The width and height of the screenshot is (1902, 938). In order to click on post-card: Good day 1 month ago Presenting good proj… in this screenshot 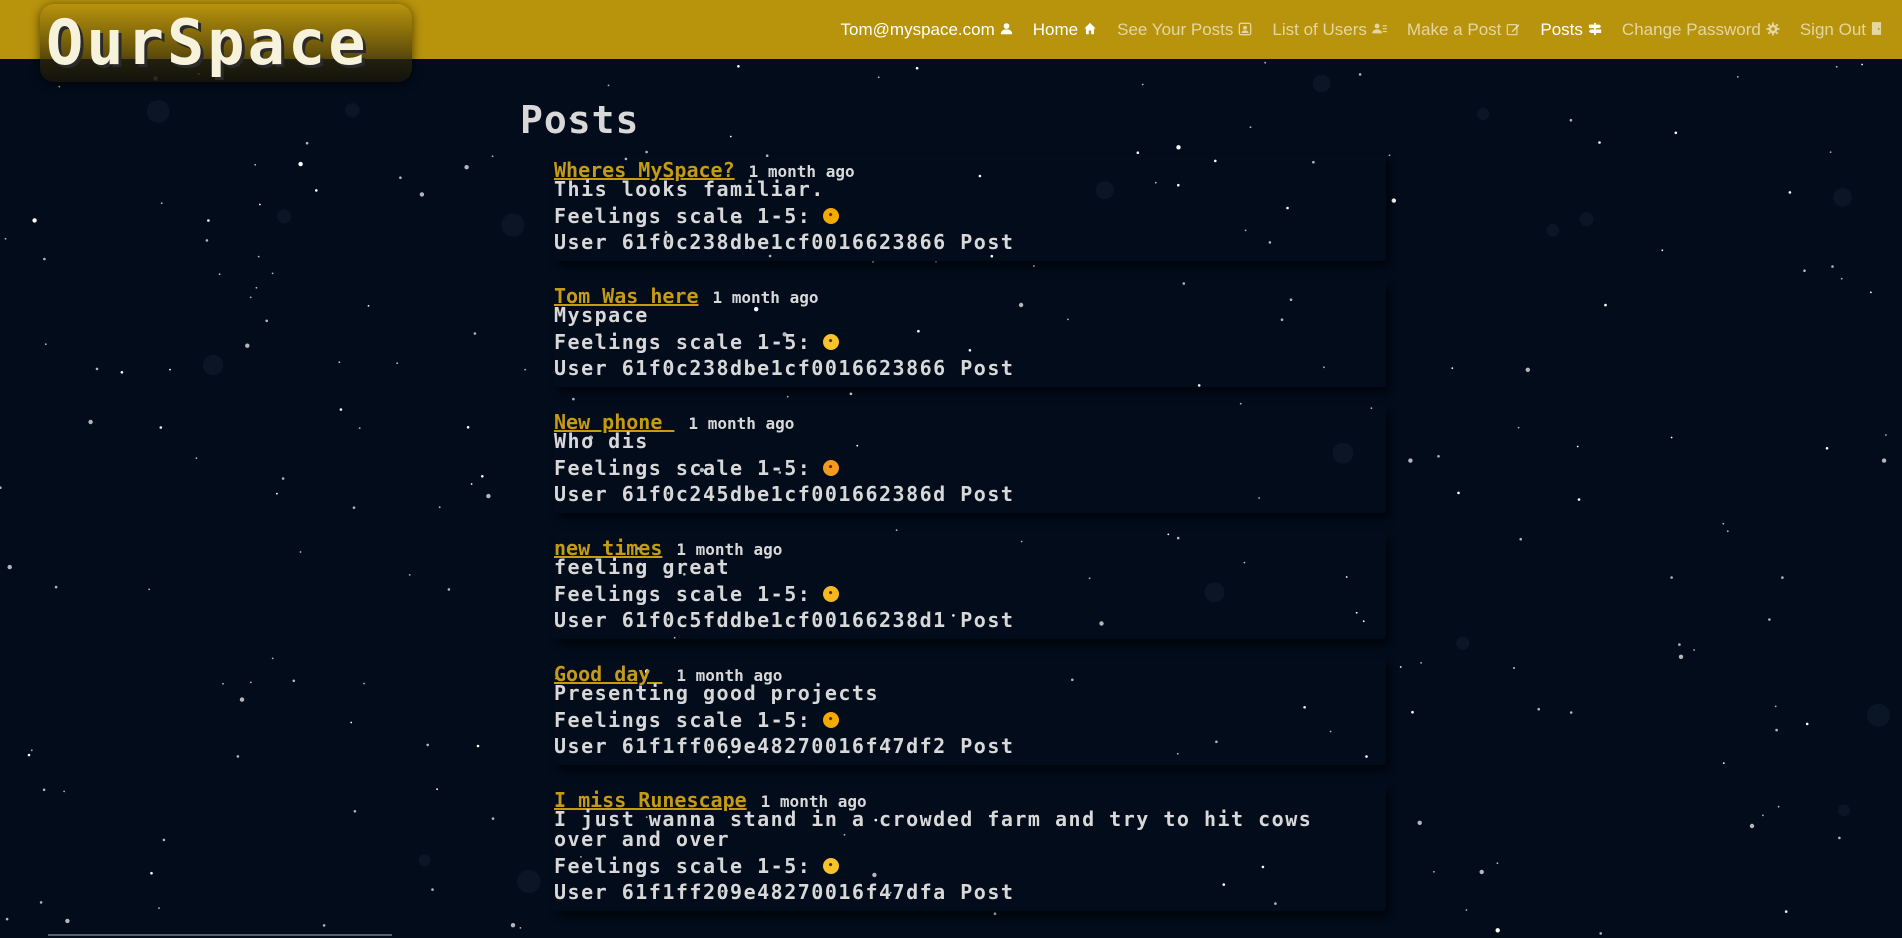, I will do `click(970, 711)`.